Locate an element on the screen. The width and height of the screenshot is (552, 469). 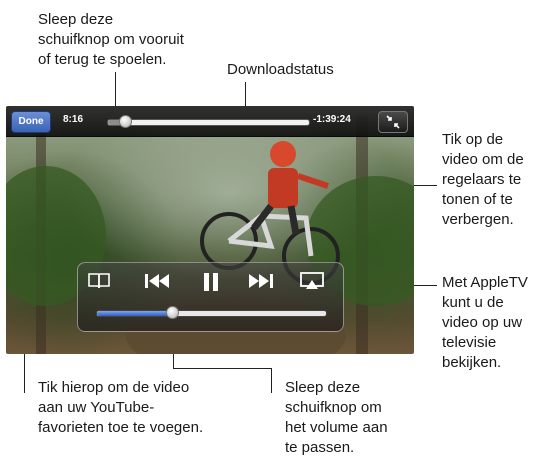
airplay-icon is located at coordinates (312, 283).